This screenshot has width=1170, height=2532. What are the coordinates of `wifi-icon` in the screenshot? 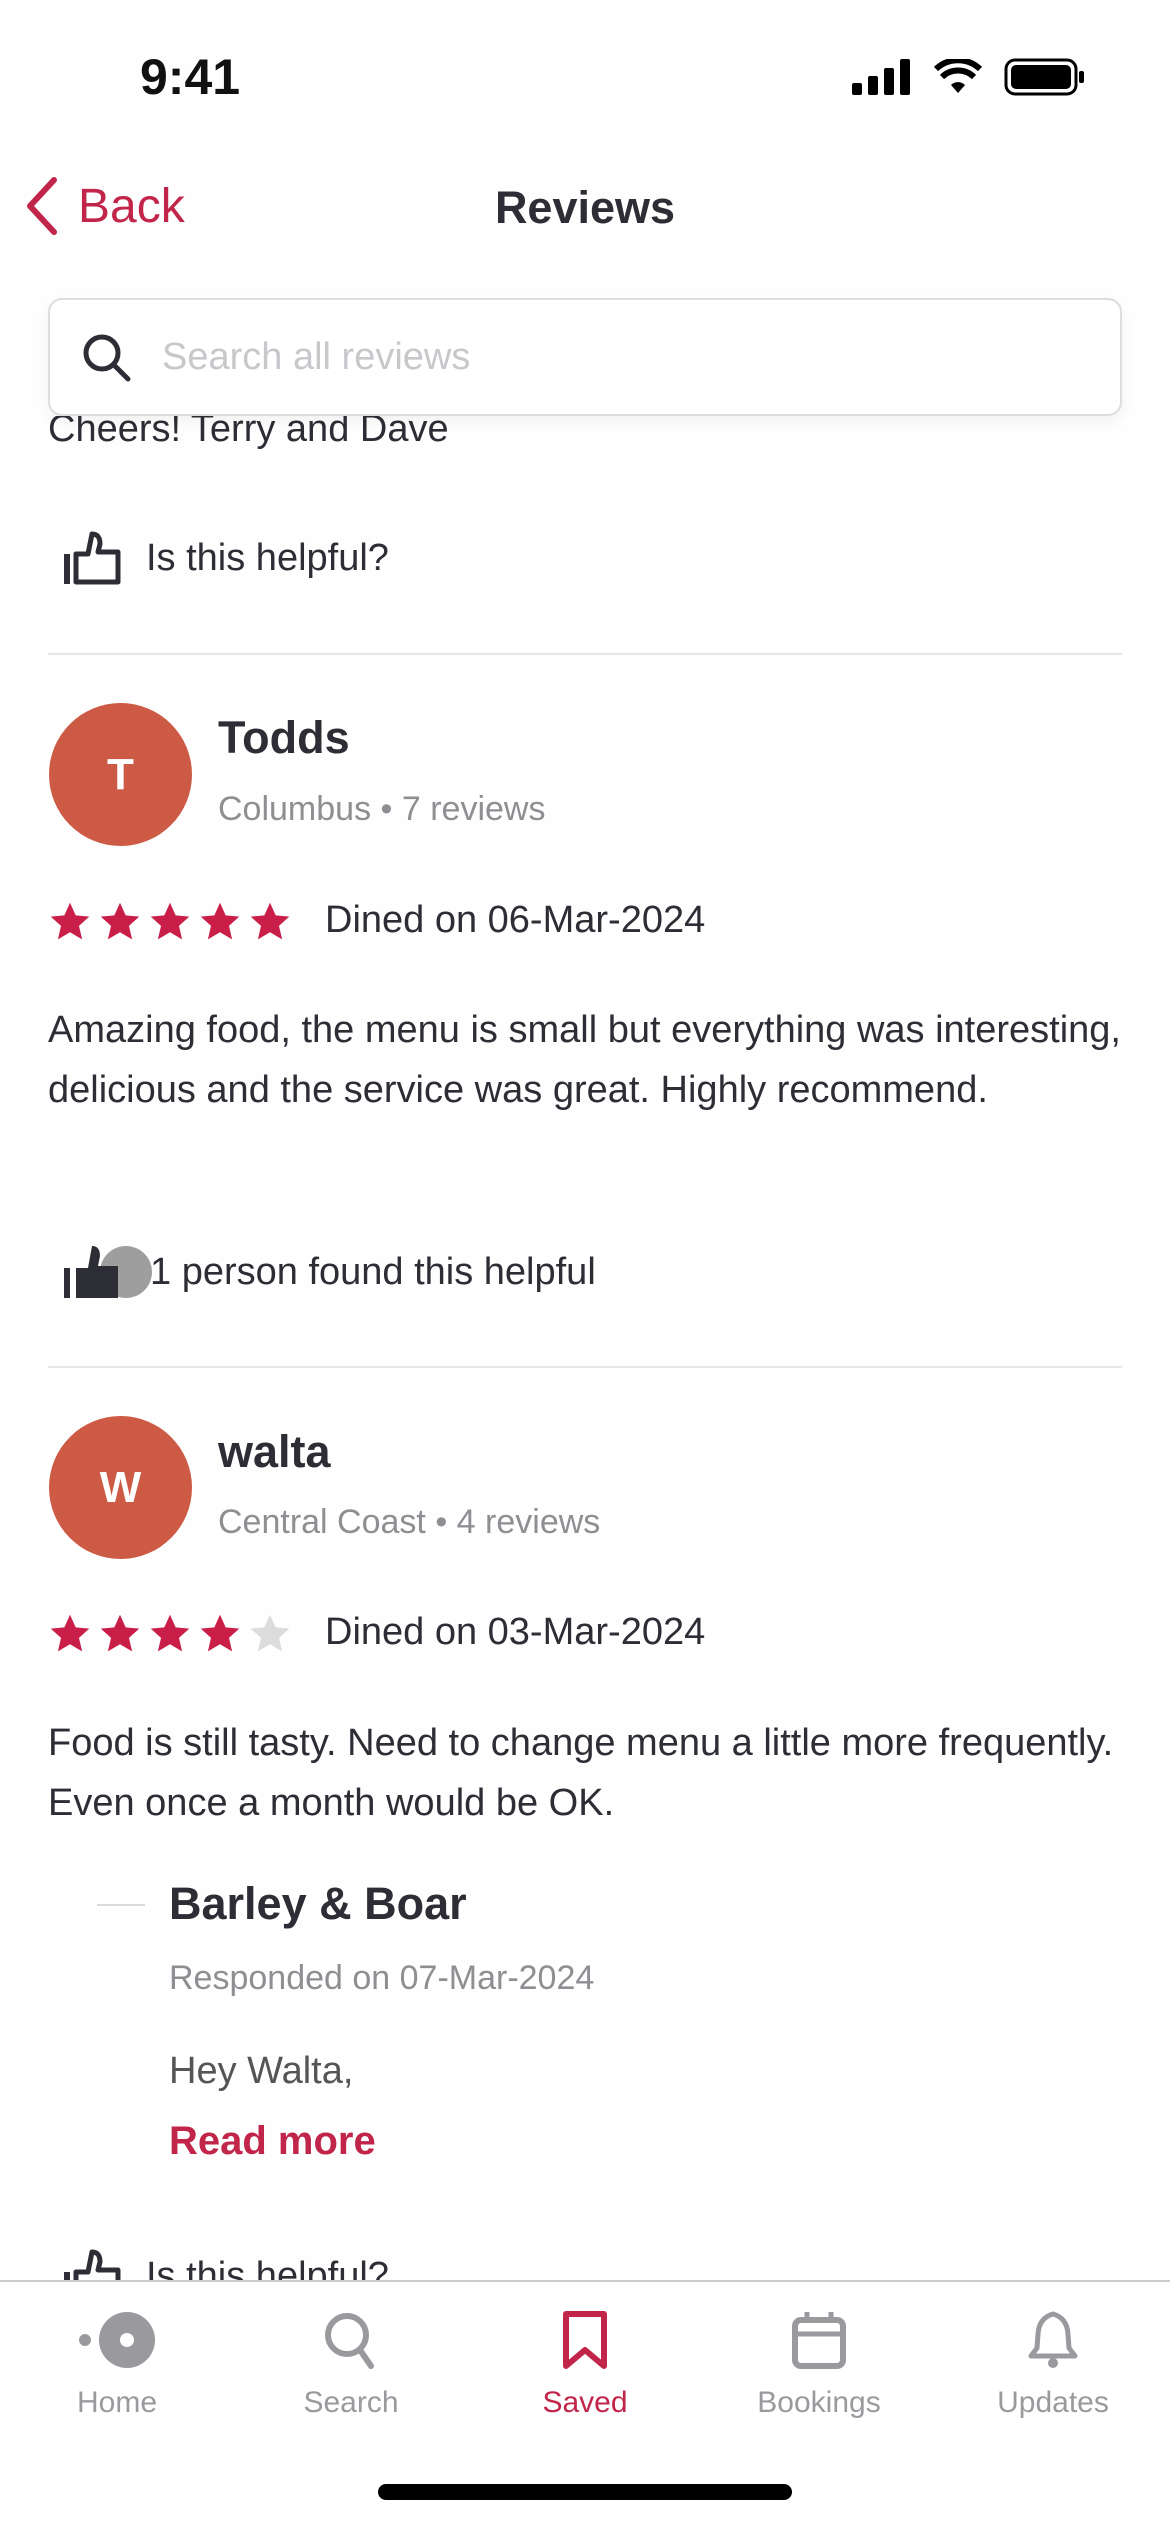 It's located at (958, 76).